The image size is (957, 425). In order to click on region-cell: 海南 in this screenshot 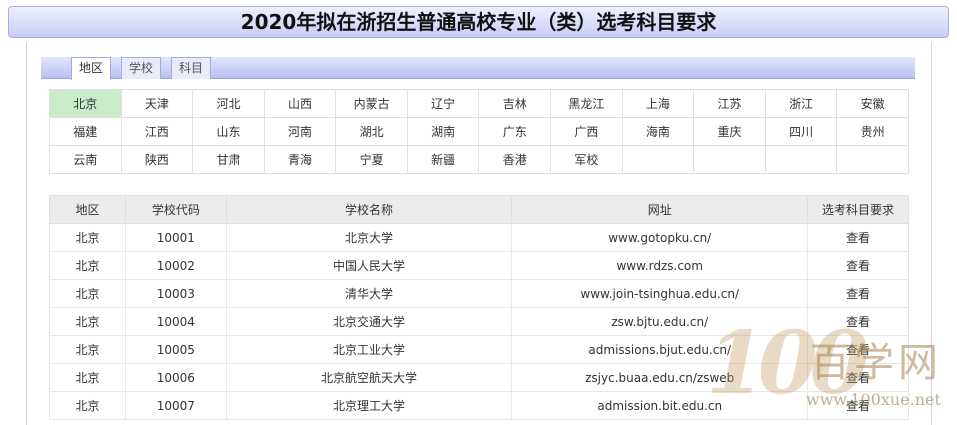, I will do `click(658, 131)`.